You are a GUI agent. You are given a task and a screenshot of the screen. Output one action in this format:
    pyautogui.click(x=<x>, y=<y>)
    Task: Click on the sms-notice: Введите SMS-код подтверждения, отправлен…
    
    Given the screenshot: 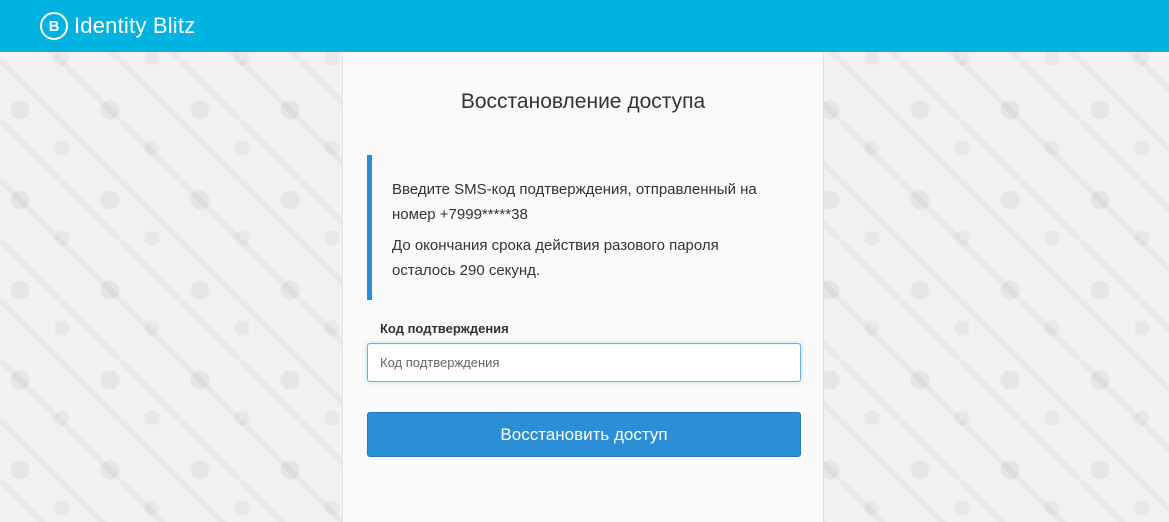 What is the action you would take?
    pyautogui.click(x=584, y=227)
    